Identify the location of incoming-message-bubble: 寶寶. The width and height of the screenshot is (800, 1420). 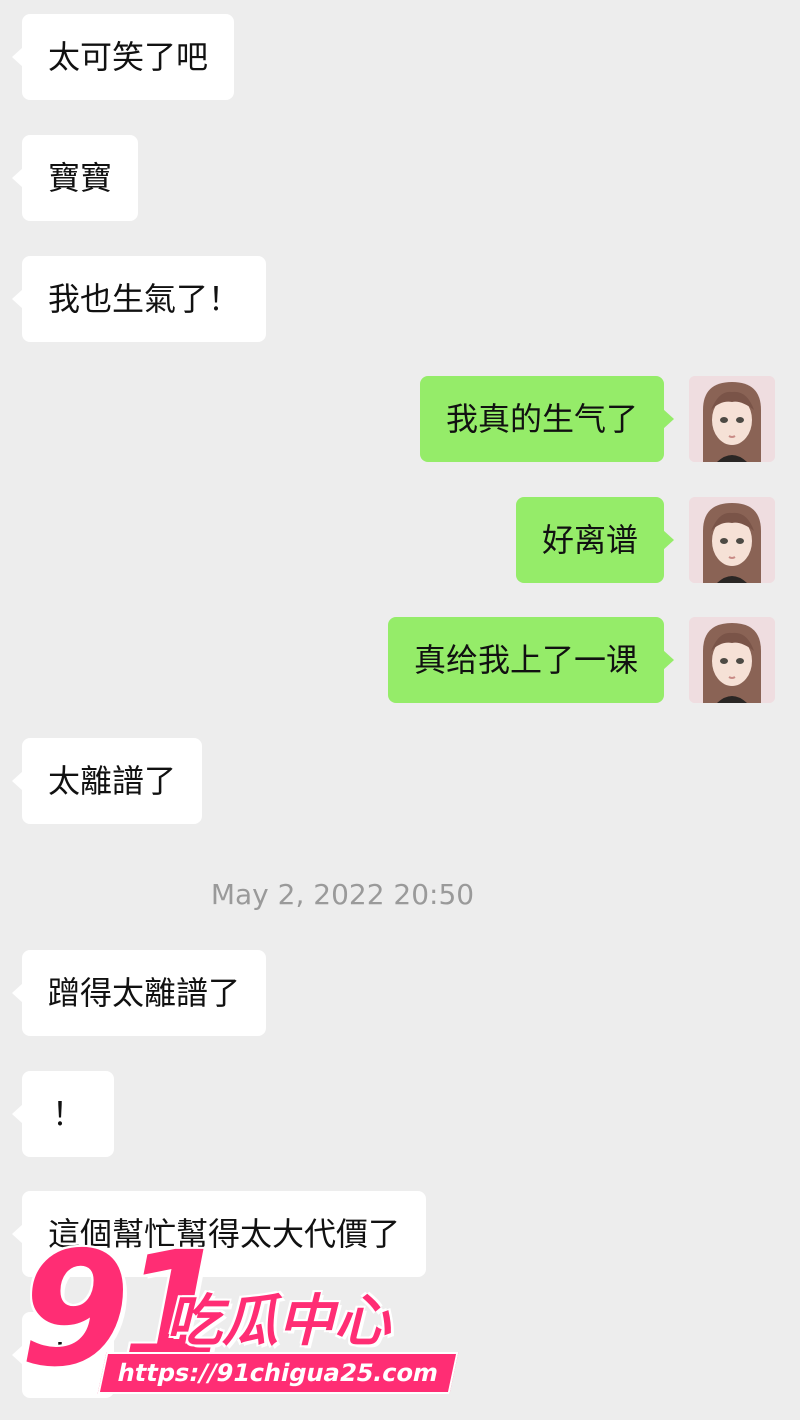
(75, 178).